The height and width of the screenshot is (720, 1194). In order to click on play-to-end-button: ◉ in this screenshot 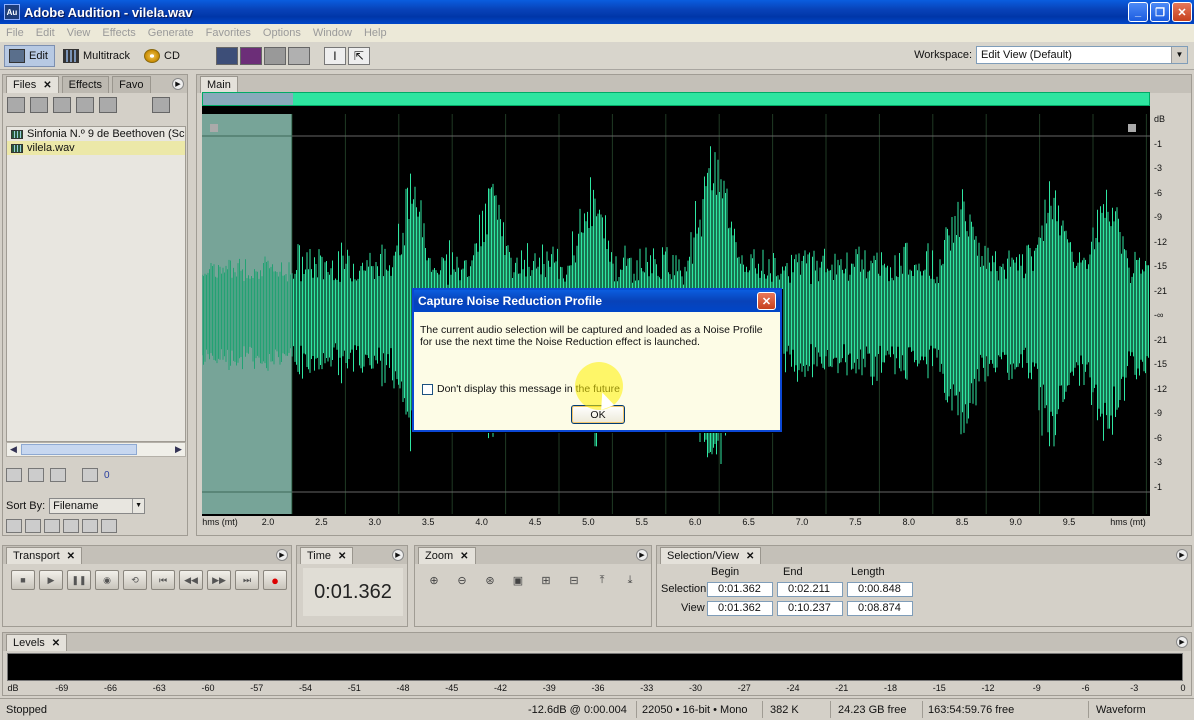, I will do `click(107, 580)`.